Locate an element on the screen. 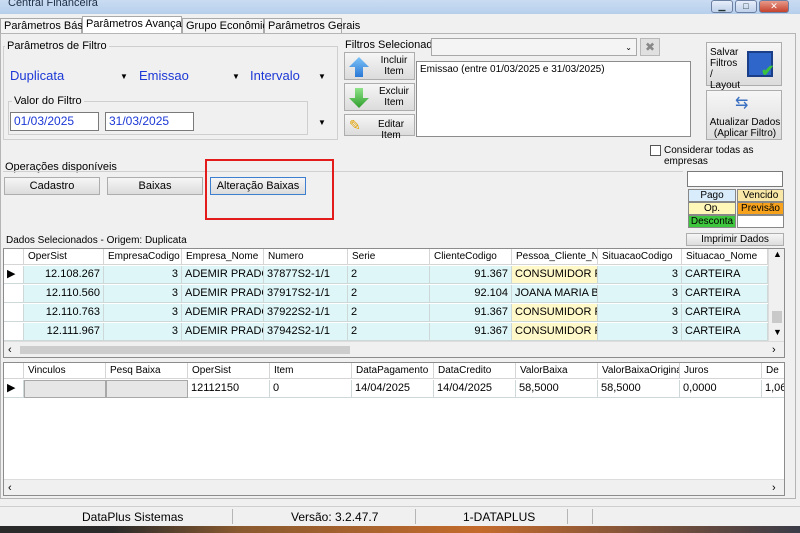 The image size is (800, 533). refresh-data-button: ⇆ Atualizar Dados (Aplicar Filtro) is located at coordinates (744, 115).